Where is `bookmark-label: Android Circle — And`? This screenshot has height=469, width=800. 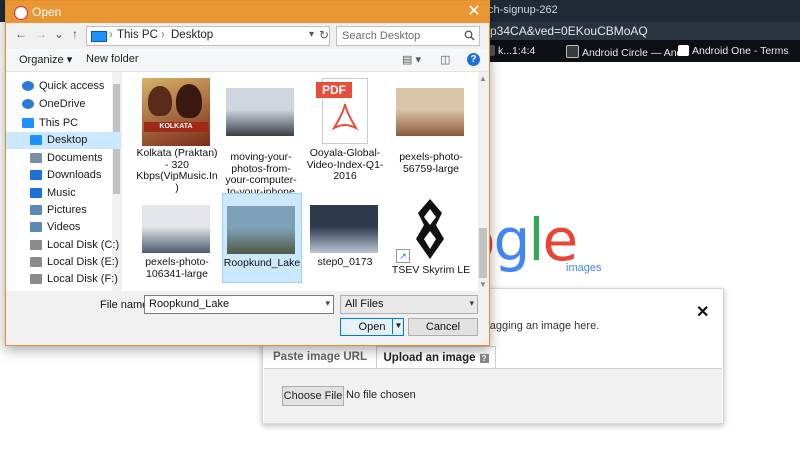
bookmark-label: Android Circle — And is located at coordinates (632, 53).